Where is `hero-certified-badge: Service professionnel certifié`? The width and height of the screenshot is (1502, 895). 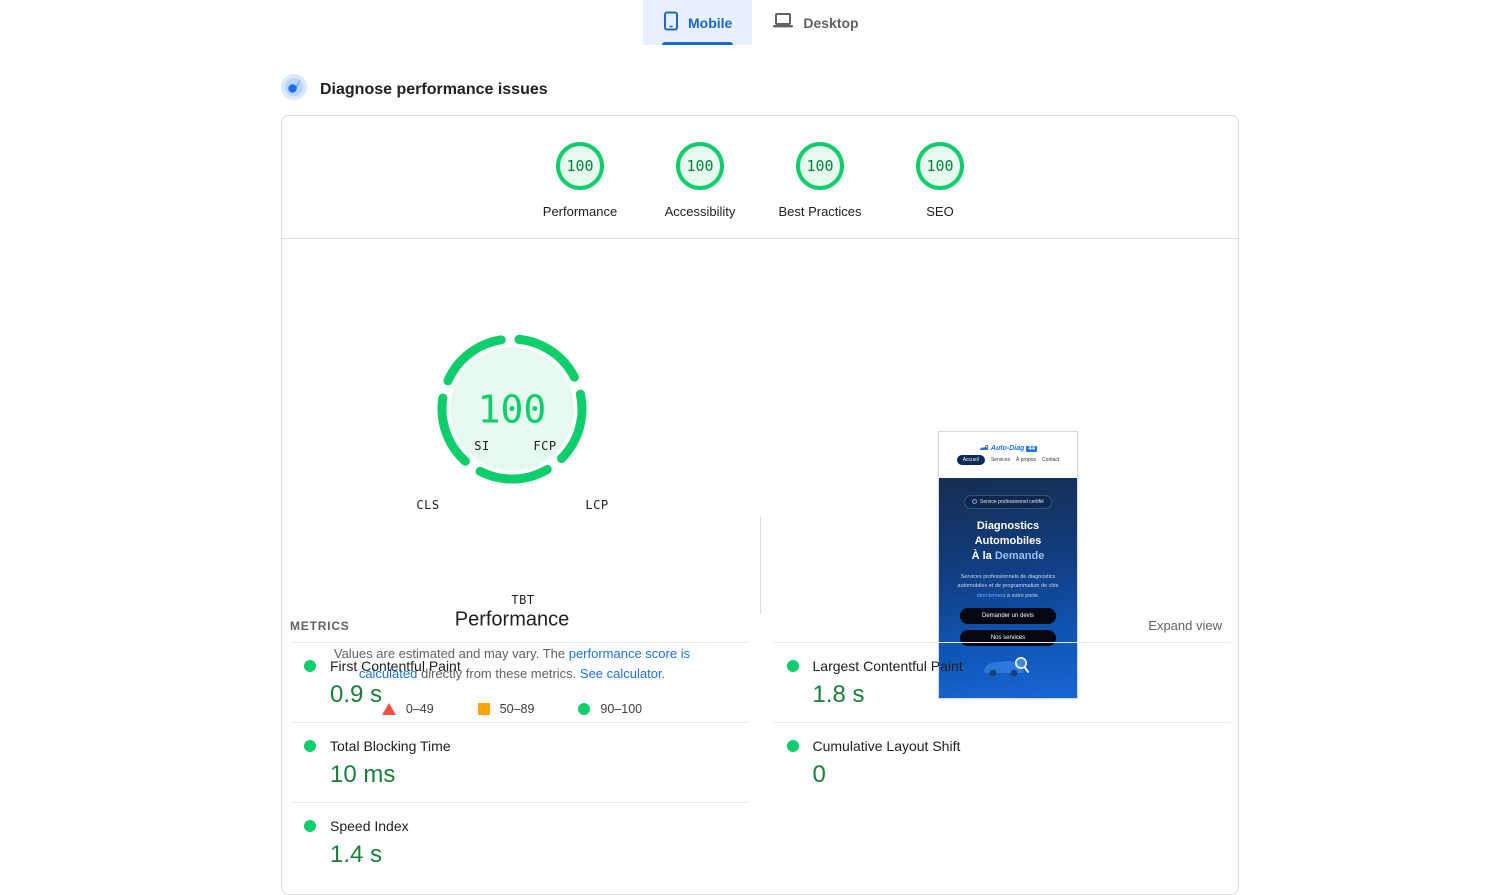
hero-certified-badge: Service professionnel certifié is located at coordinates (1008, 501).